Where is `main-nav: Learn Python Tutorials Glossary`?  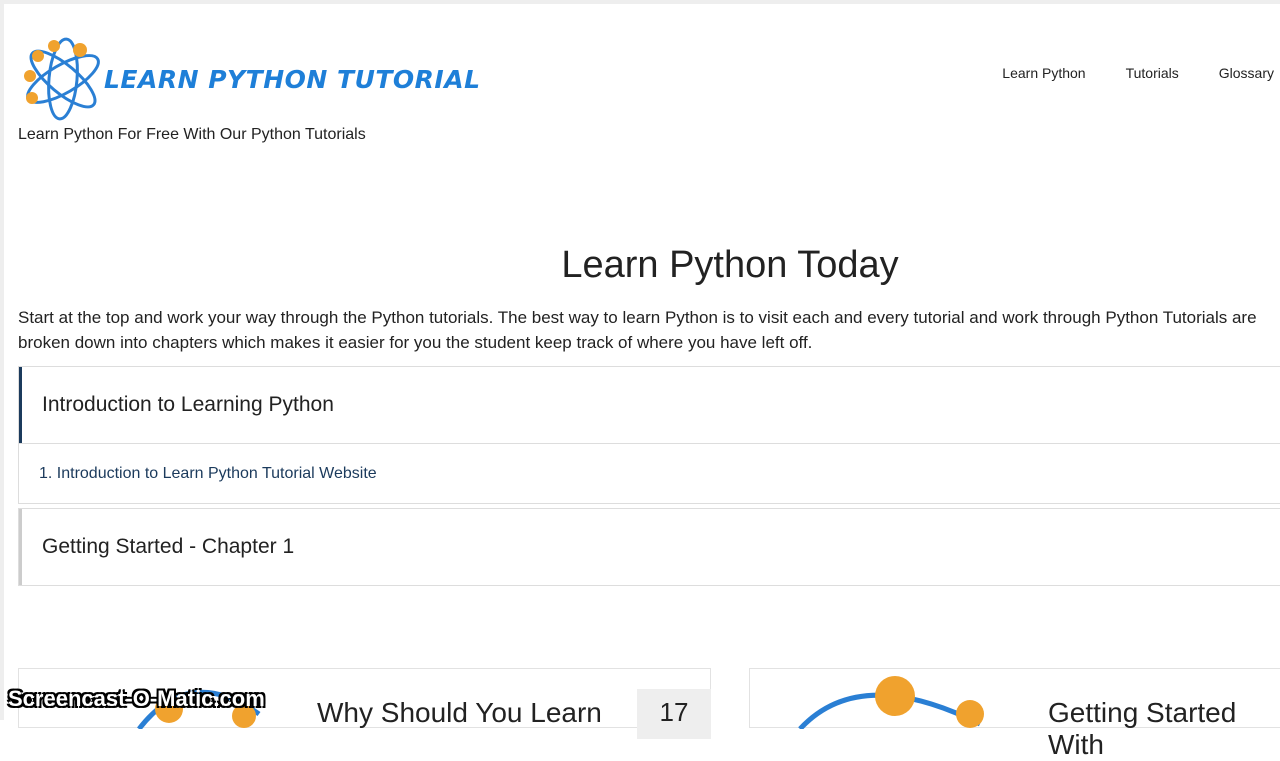 main-nav: Learn Python Tutorials Glossary is located at coordinates (1138, 73).